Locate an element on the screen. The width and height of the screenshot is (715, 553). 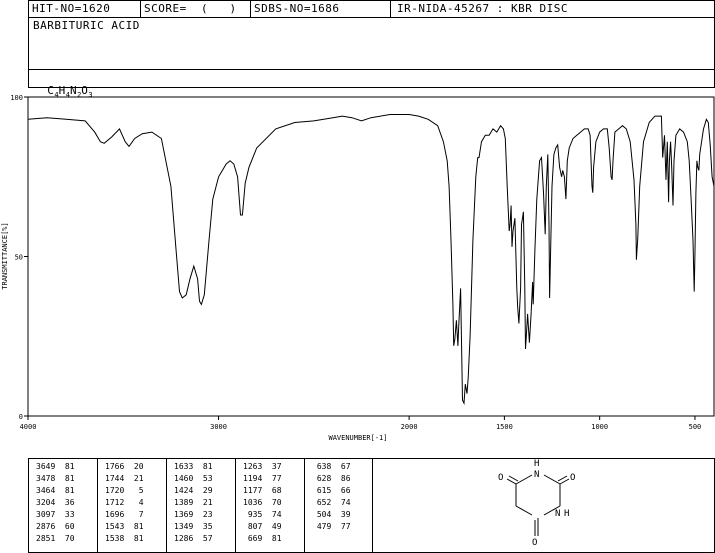
peak-row: 479 77 is located at coordinates (331, 526).